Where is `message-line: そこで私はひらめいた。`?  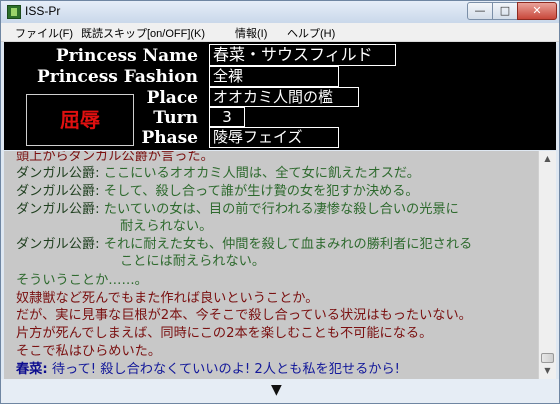
message-line: そこで私はひらめいた。 is located at coordinates (88, 351).